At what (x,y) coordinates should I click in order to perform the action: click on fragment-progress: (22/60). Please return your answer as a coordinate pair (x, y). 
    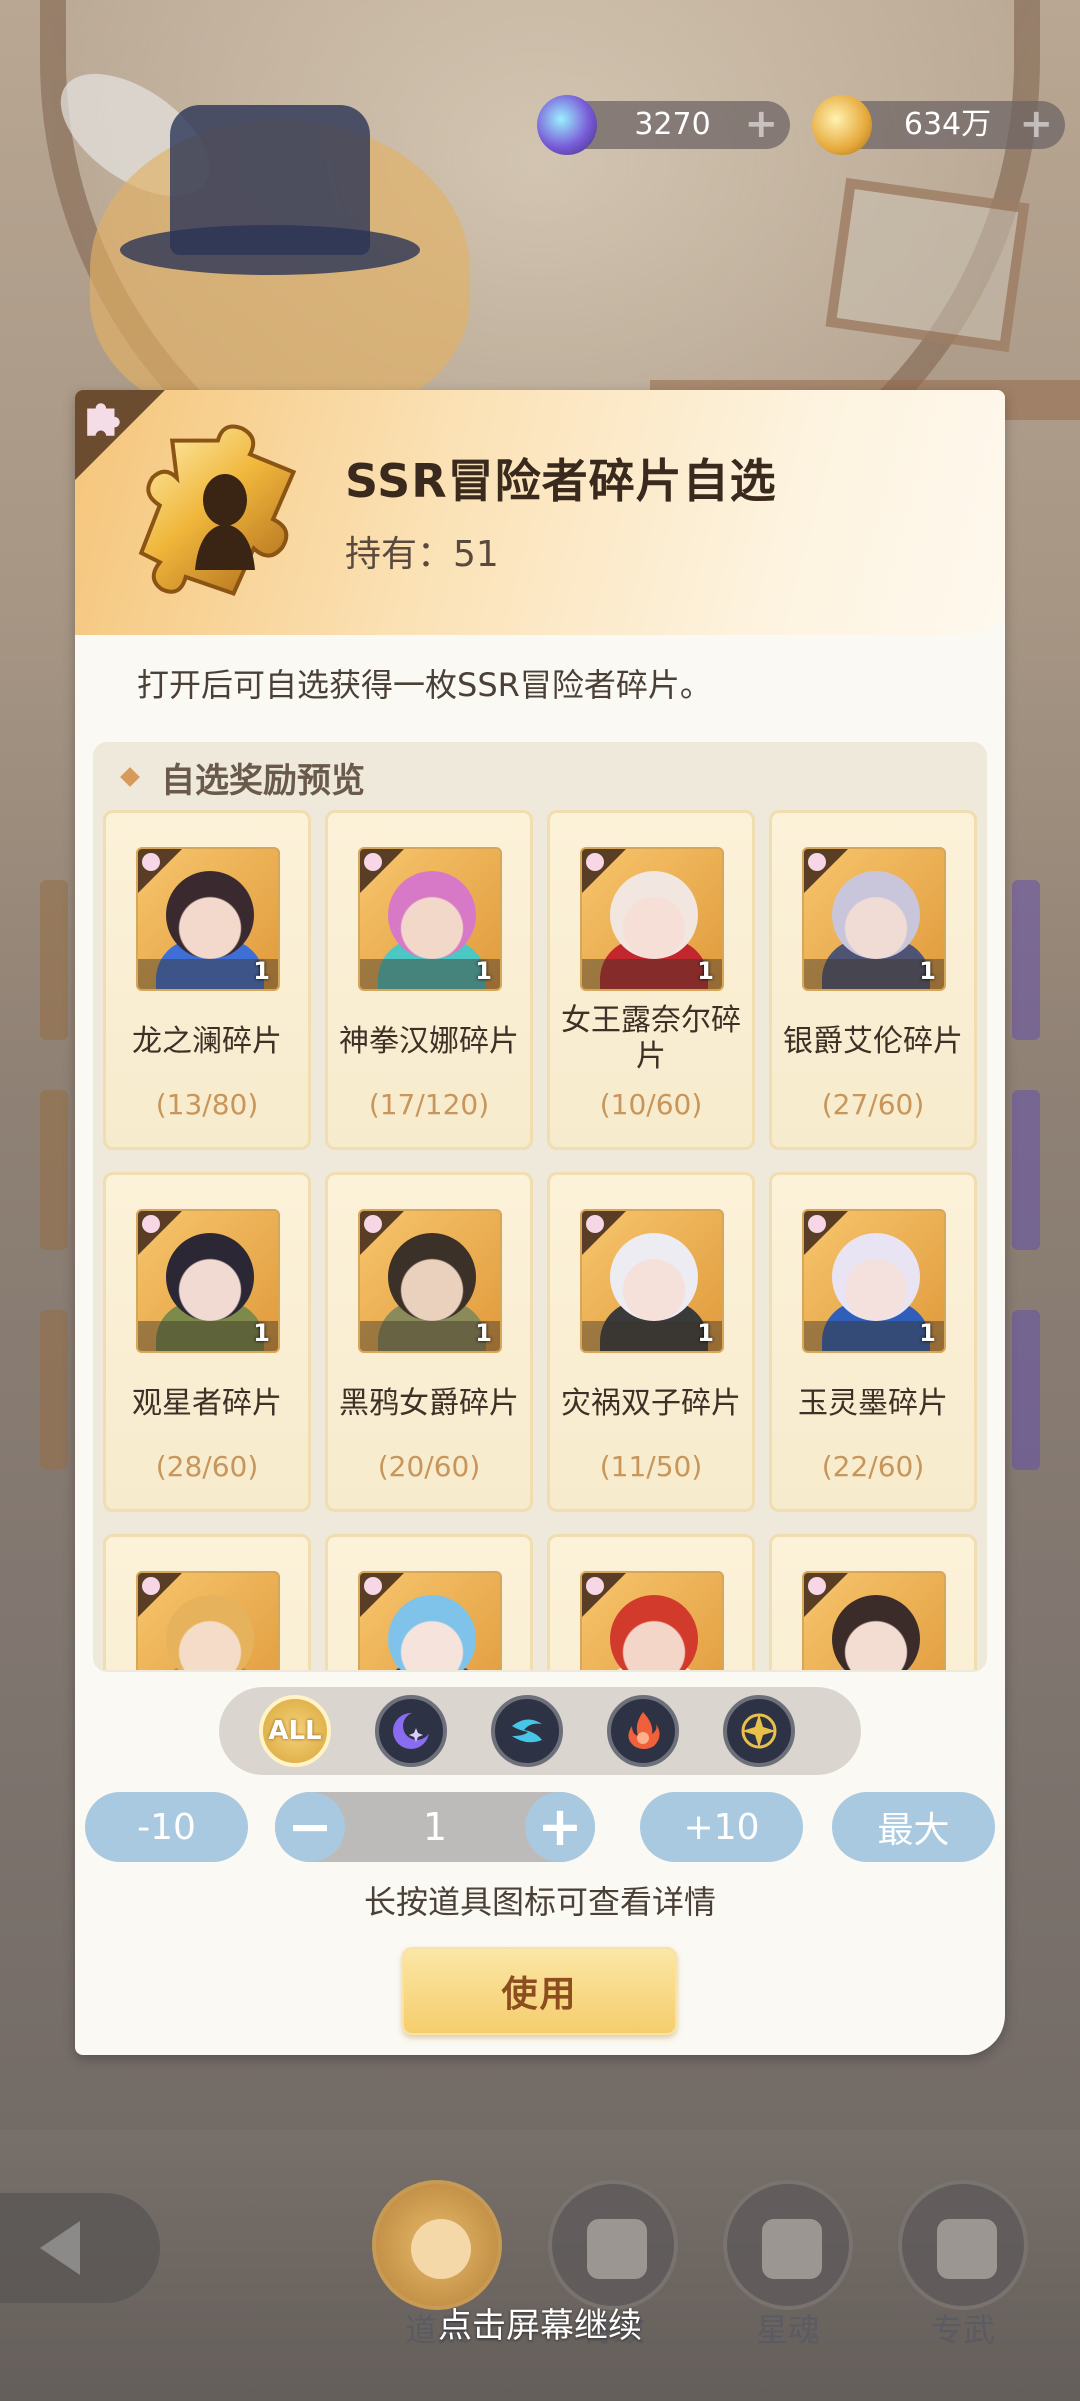
    Looking at the image, I should click on (873, 1466).